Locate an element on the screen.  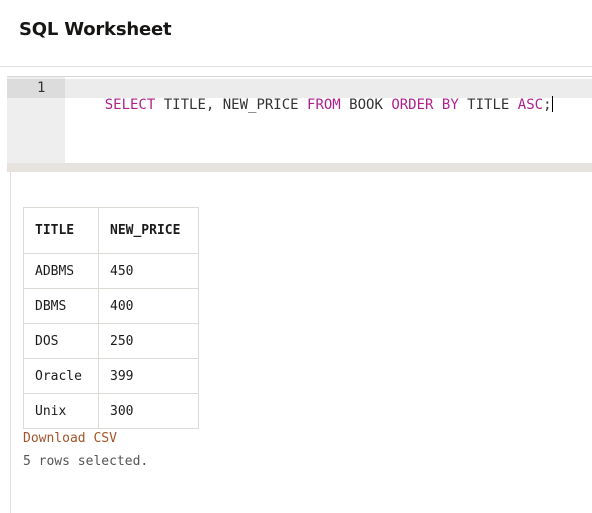
cell-title: DOS is located at coordinates (61, 341).